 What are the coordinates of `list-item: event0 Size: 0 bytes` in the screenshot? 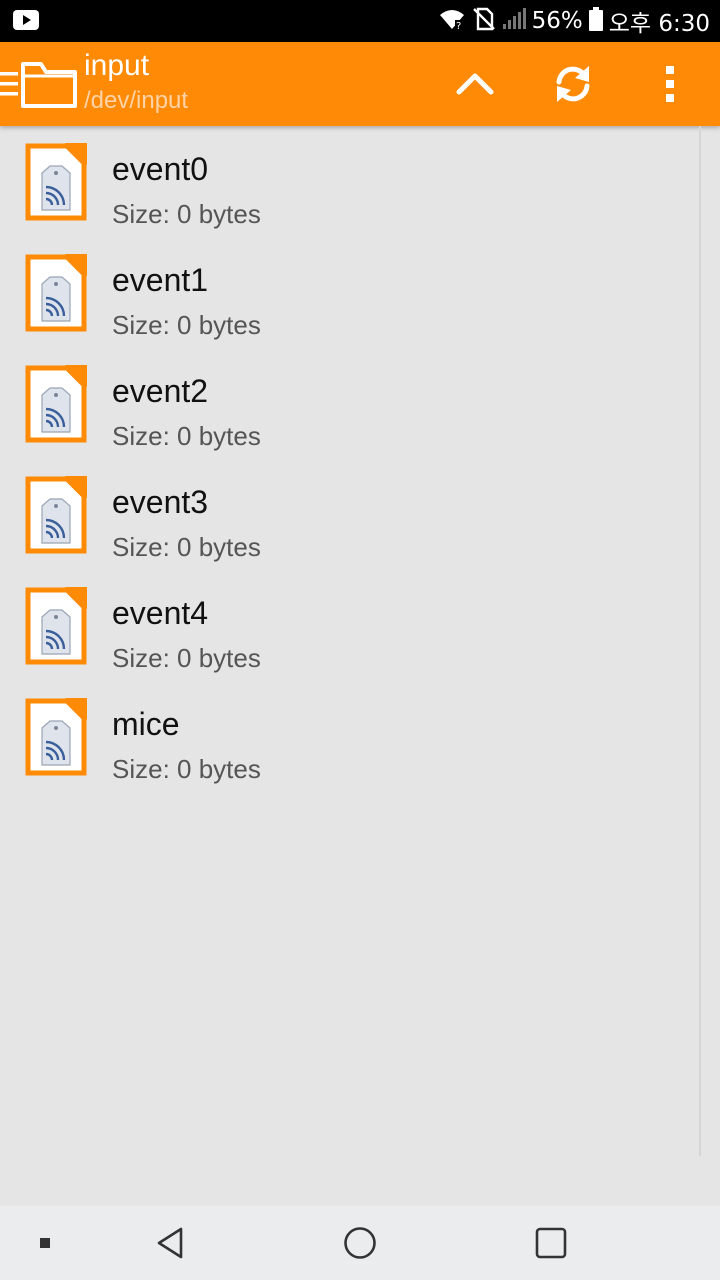 It's located at (350, 181).